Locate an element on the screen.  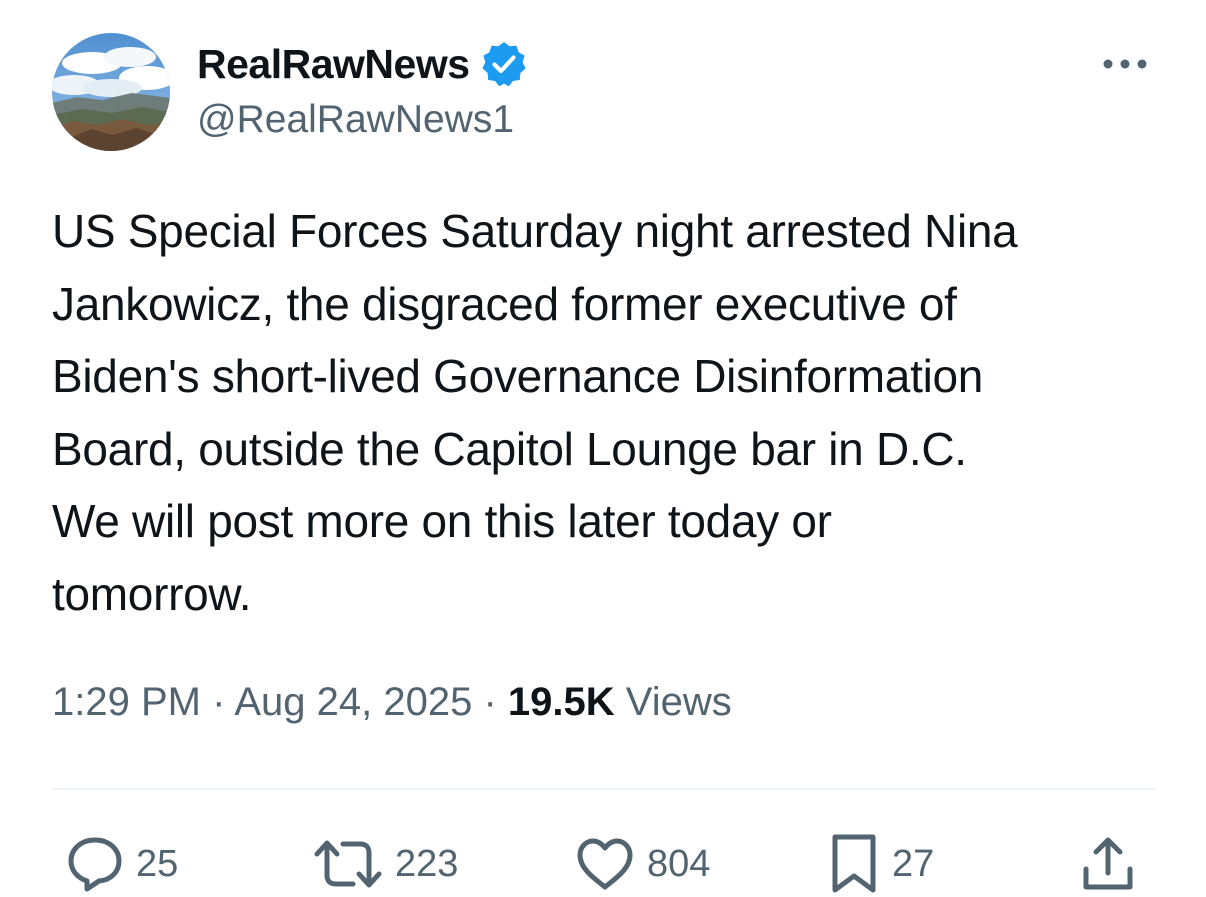
bookmark-icon is located at coordinates (854, 863).